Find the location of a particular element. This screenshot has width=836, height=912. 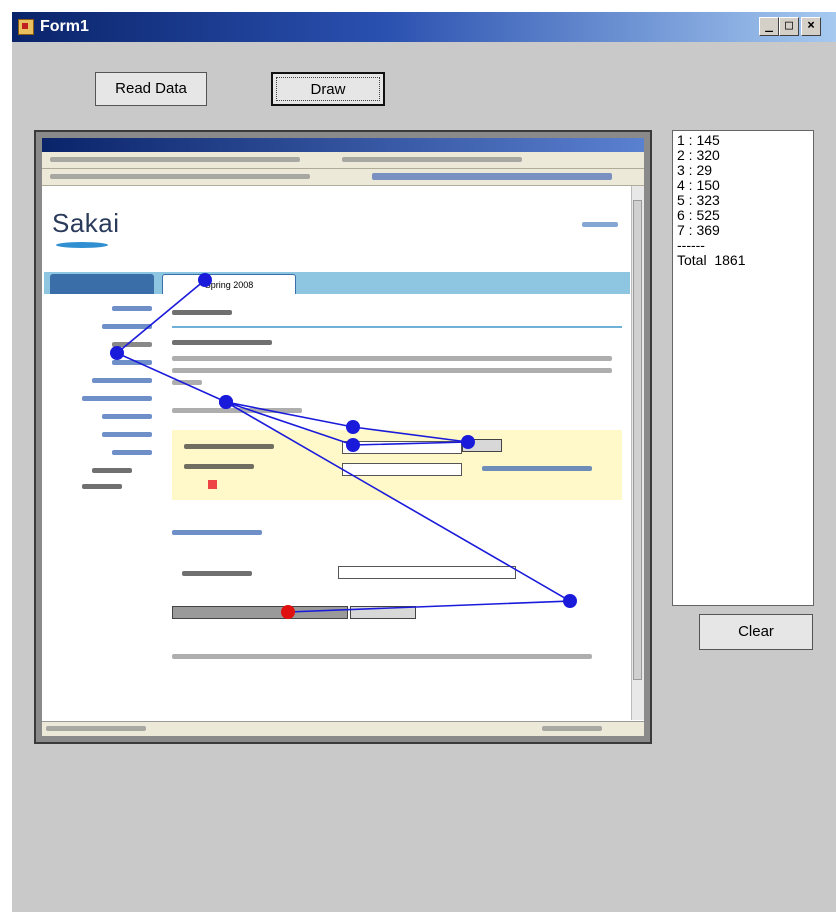

result-item: 1 : 145 is located at coordinates (698, 140).